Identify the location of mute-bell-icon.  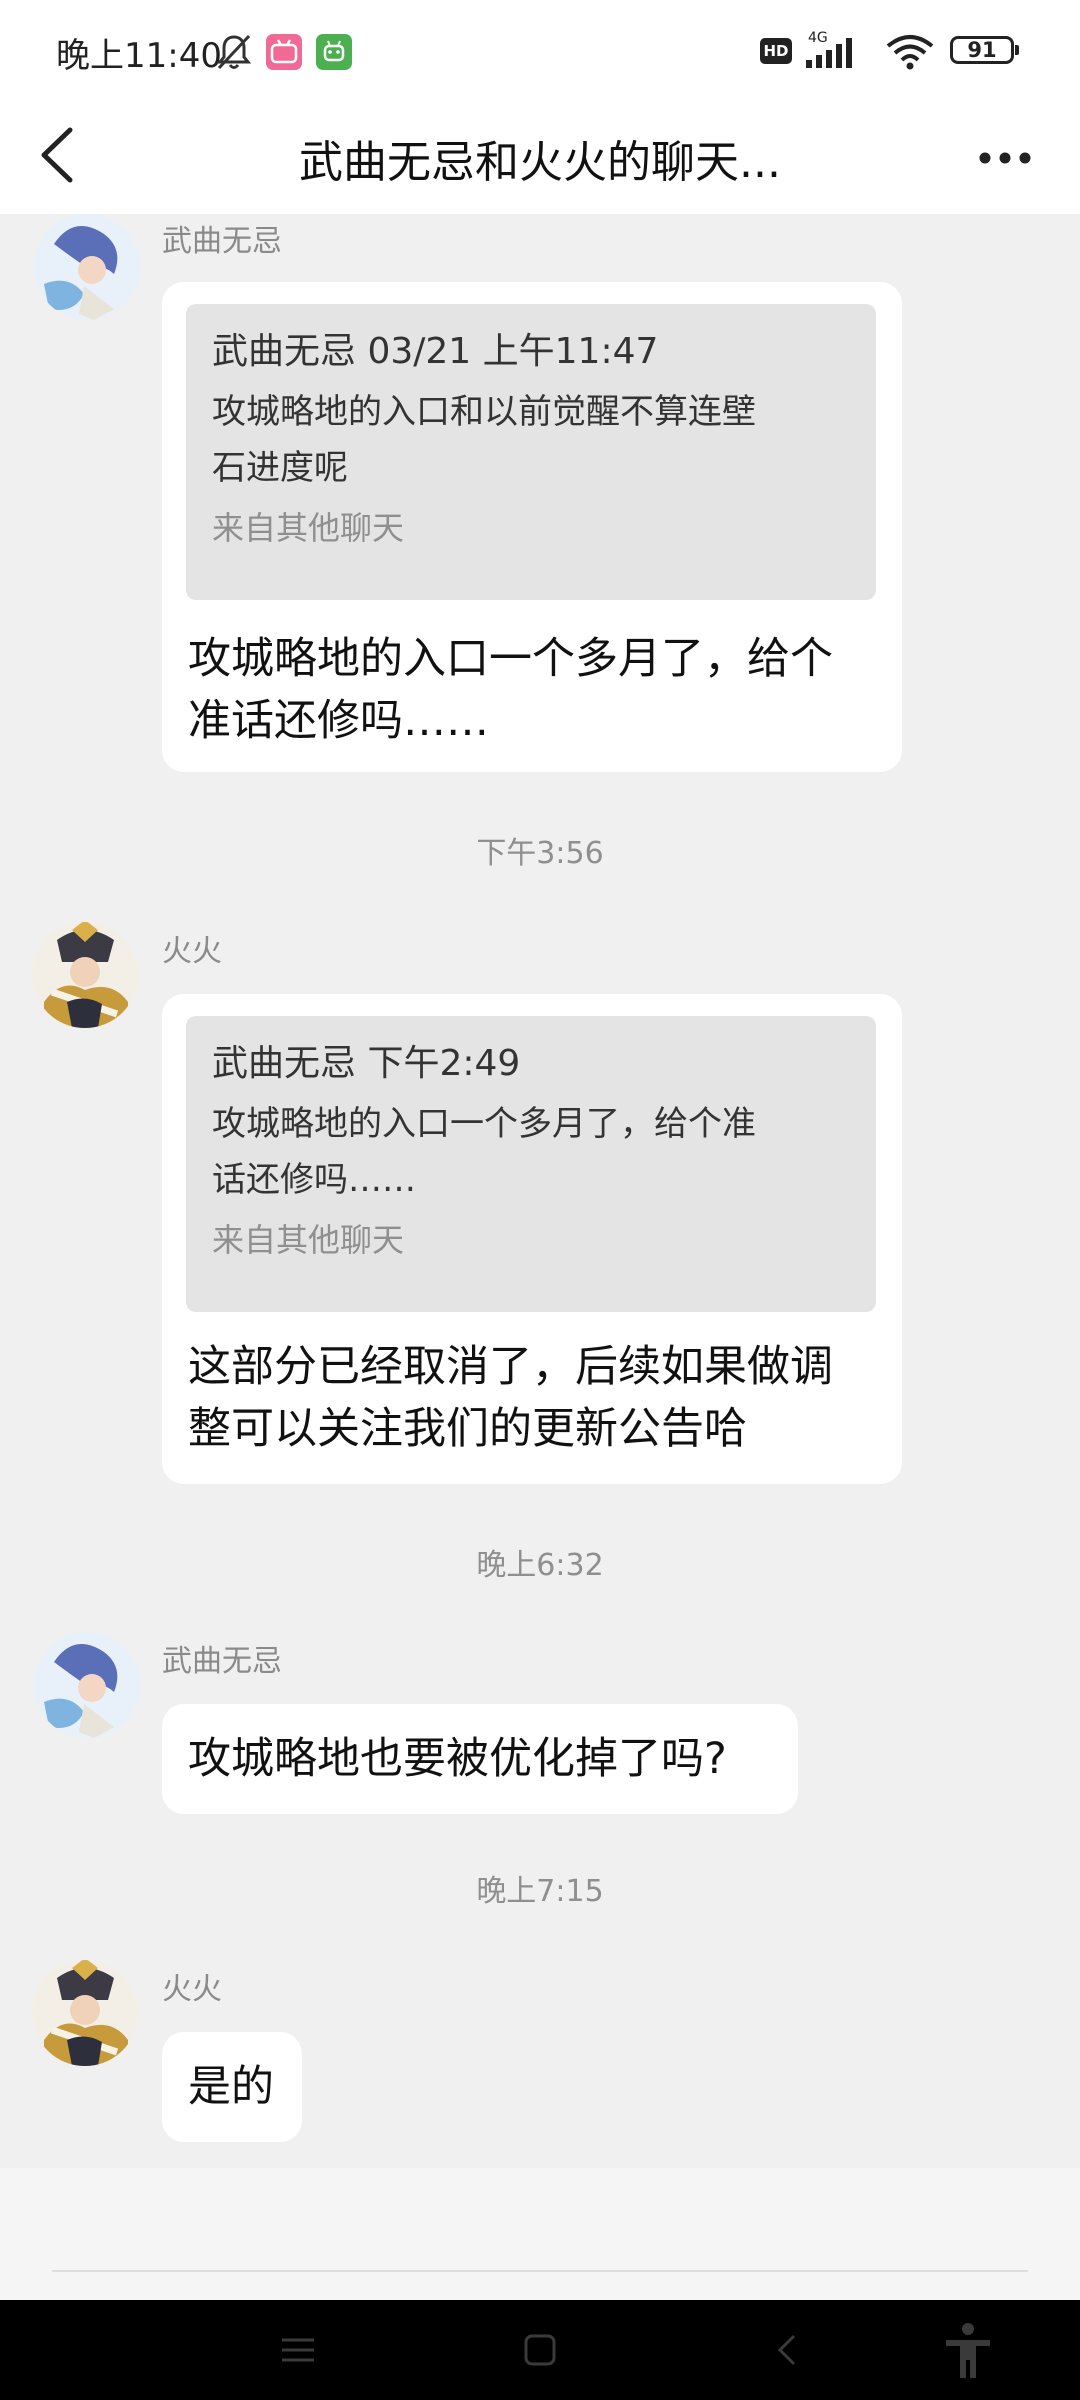
(234, 52).